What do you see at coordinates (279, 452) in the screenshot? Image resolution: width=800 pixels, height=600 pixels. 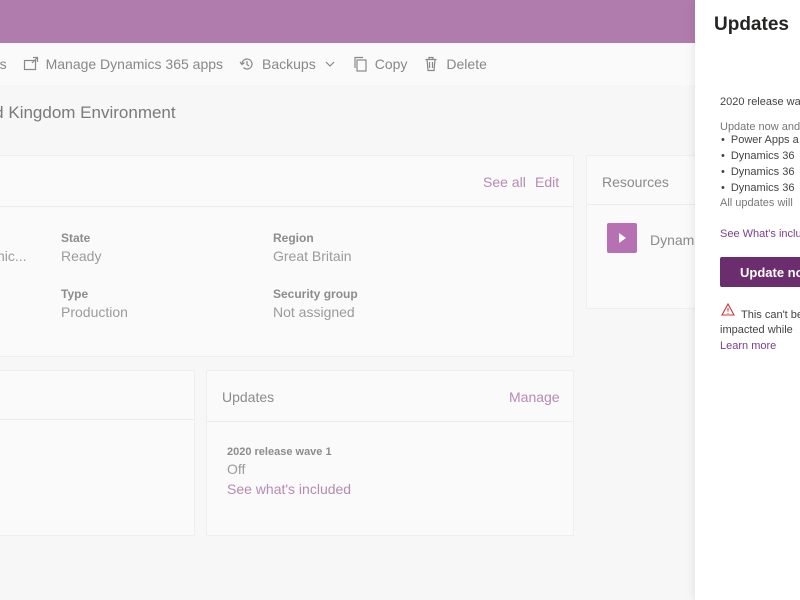 I see `release-wave-label: 2020 release wave 1` at bounding box center [279, 452].